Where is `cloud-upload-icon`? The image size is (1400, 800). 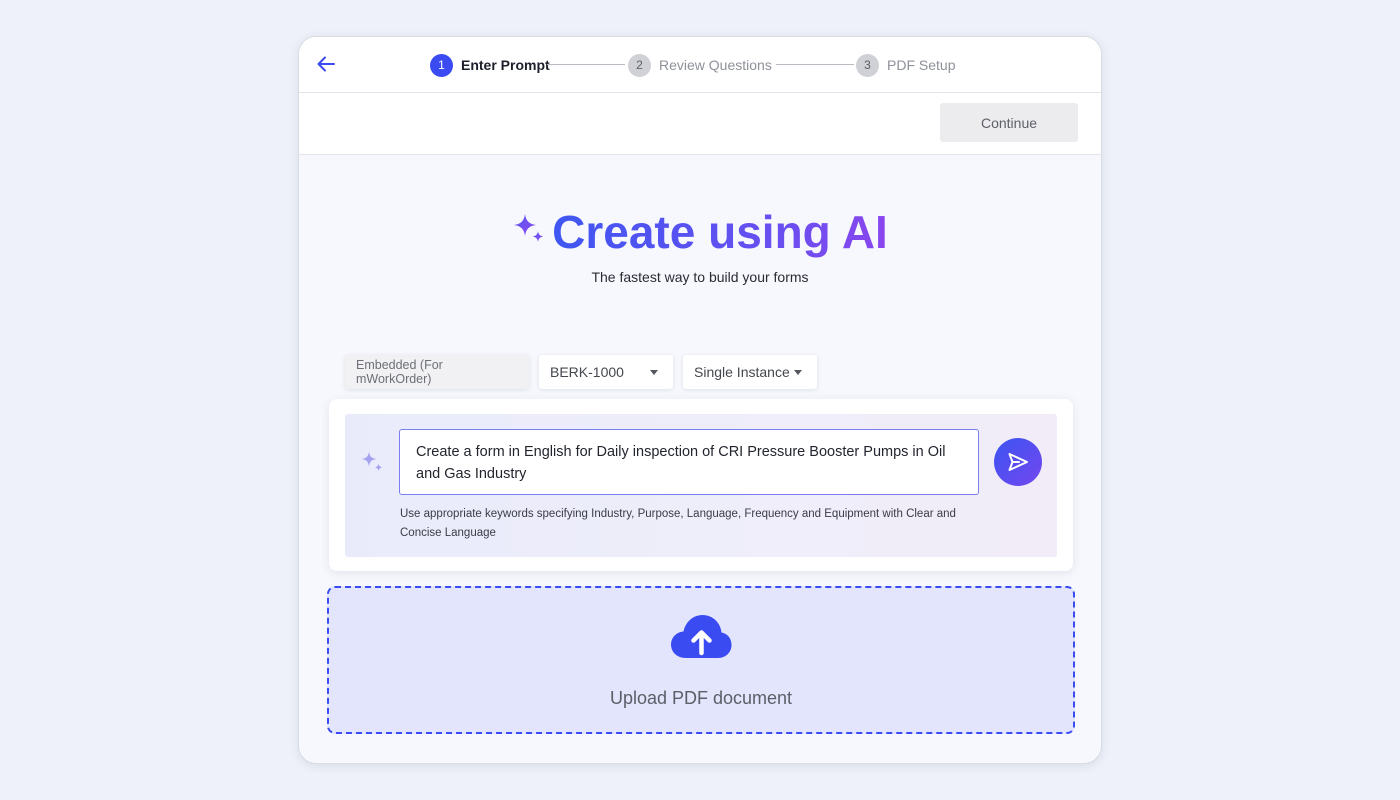 cloud-upload-icon is located at coordinates (701, 636).